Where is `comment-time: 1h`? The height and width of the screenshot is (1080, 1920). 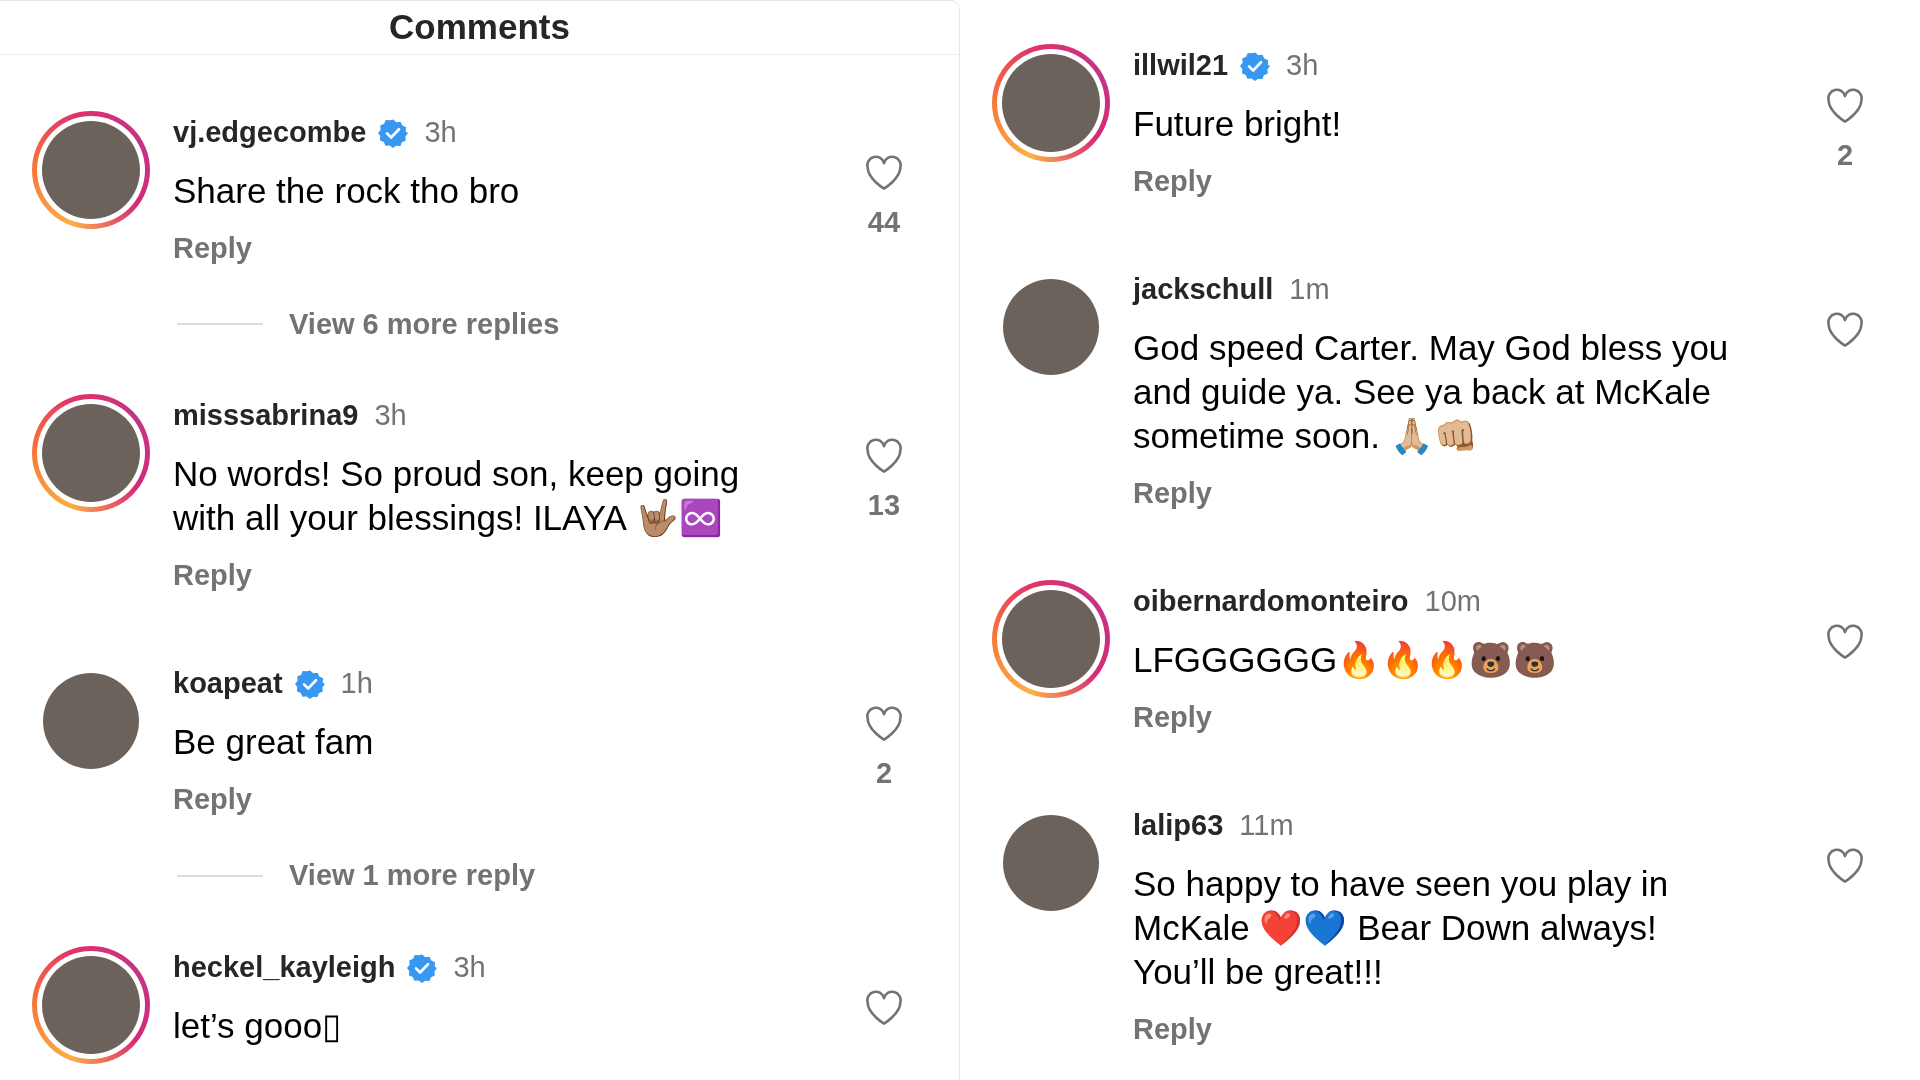 comment-time: 1h is located at coordinates (356, 684).